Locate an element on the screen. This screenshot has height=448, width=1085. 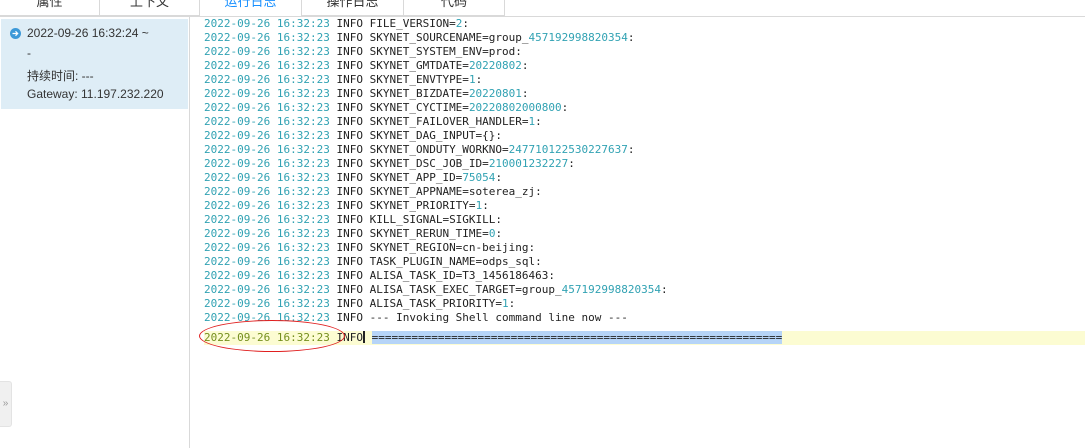
log-key: ALISA_TASK_PRIORITY= is located at coordinates (436, 303).